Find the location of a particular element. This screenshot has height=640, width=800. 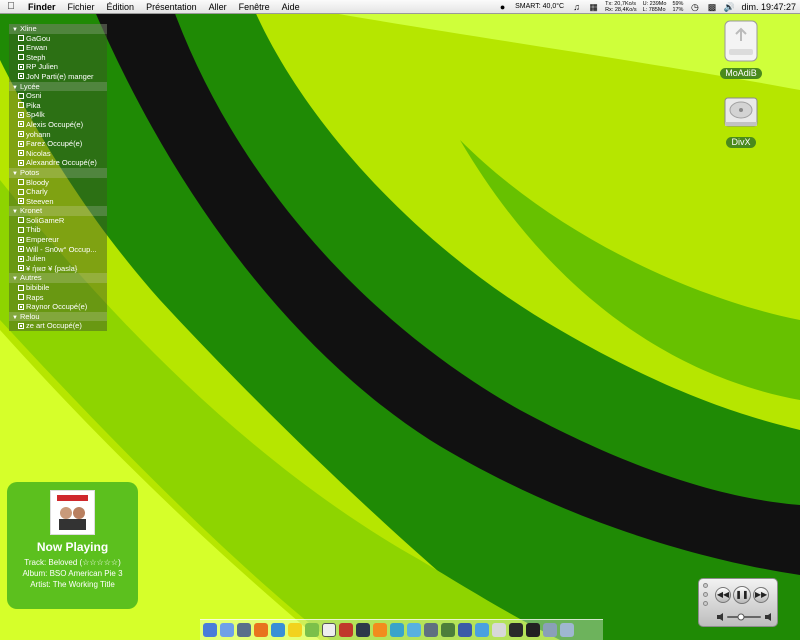

clock-icon: ◷ is located at coordinates (694, 7).